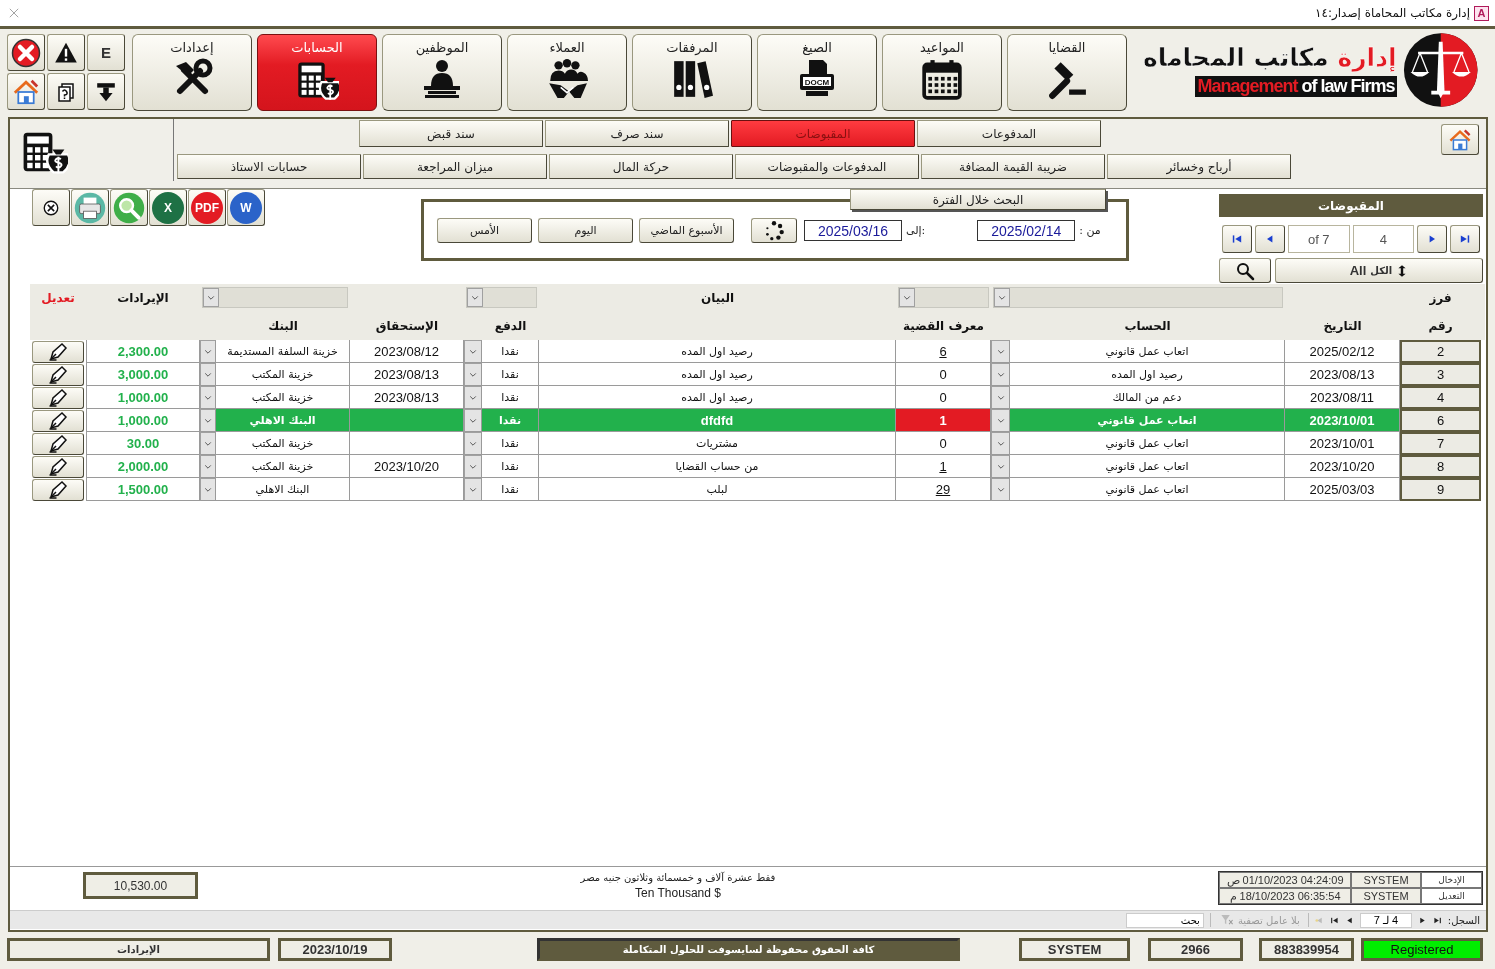 The height and width of the screenshot is (969, 1495). Describe the element at coordinates (335, 949) in the screenshot. I see `status-date: 2023/10/19` at that location.